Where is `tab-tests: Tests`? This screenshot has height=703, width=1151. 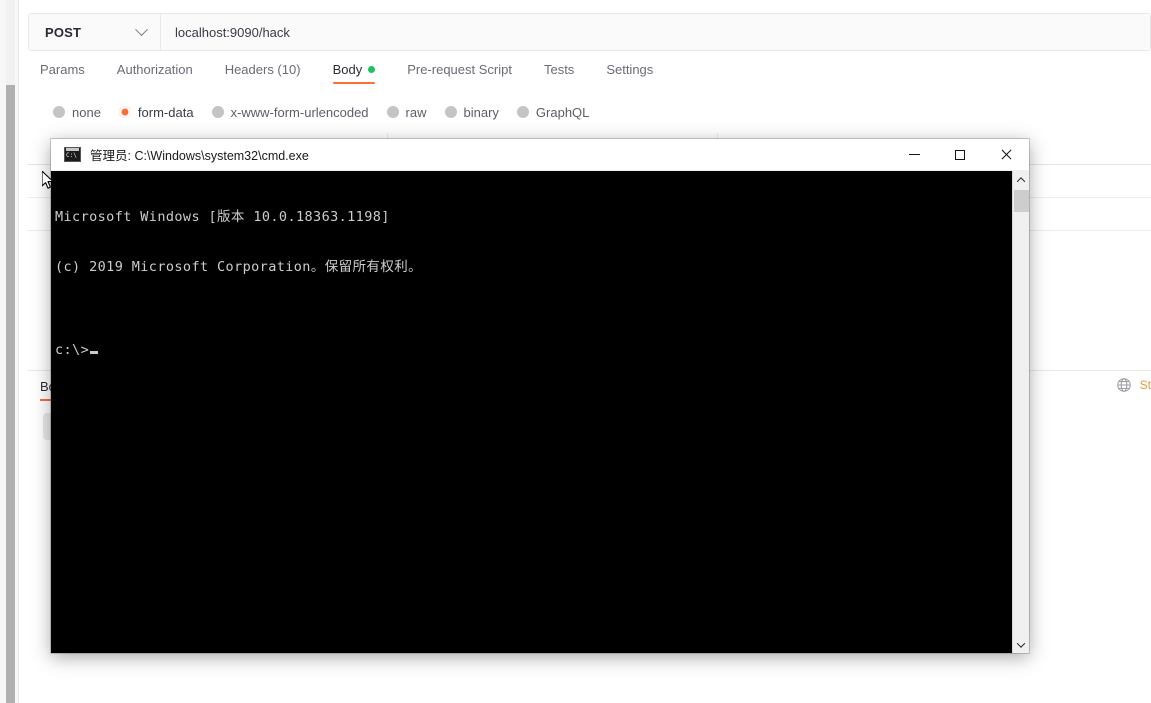
tab-tests: Tests is located at coordinates (559, 68).